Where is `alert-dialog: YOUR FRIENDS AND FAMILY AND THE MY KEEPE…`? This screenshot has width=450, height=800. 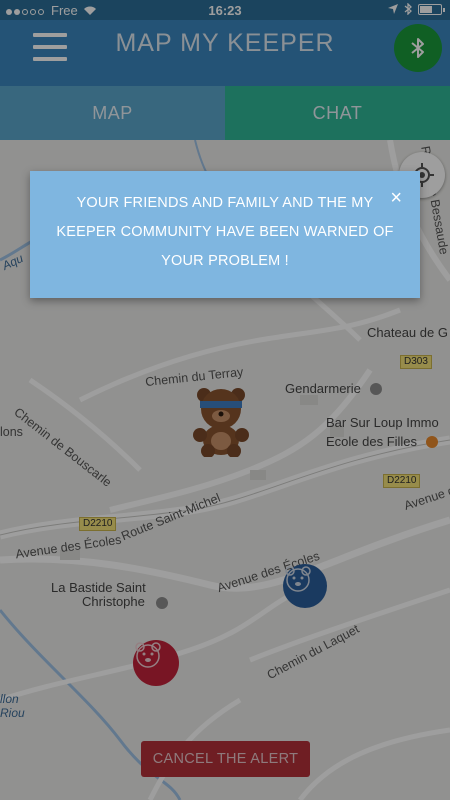
alert-dialog: YOUR FRIENDS AND FAMILY AND THE MY KEEPE… is located at coordinates (225, 234).